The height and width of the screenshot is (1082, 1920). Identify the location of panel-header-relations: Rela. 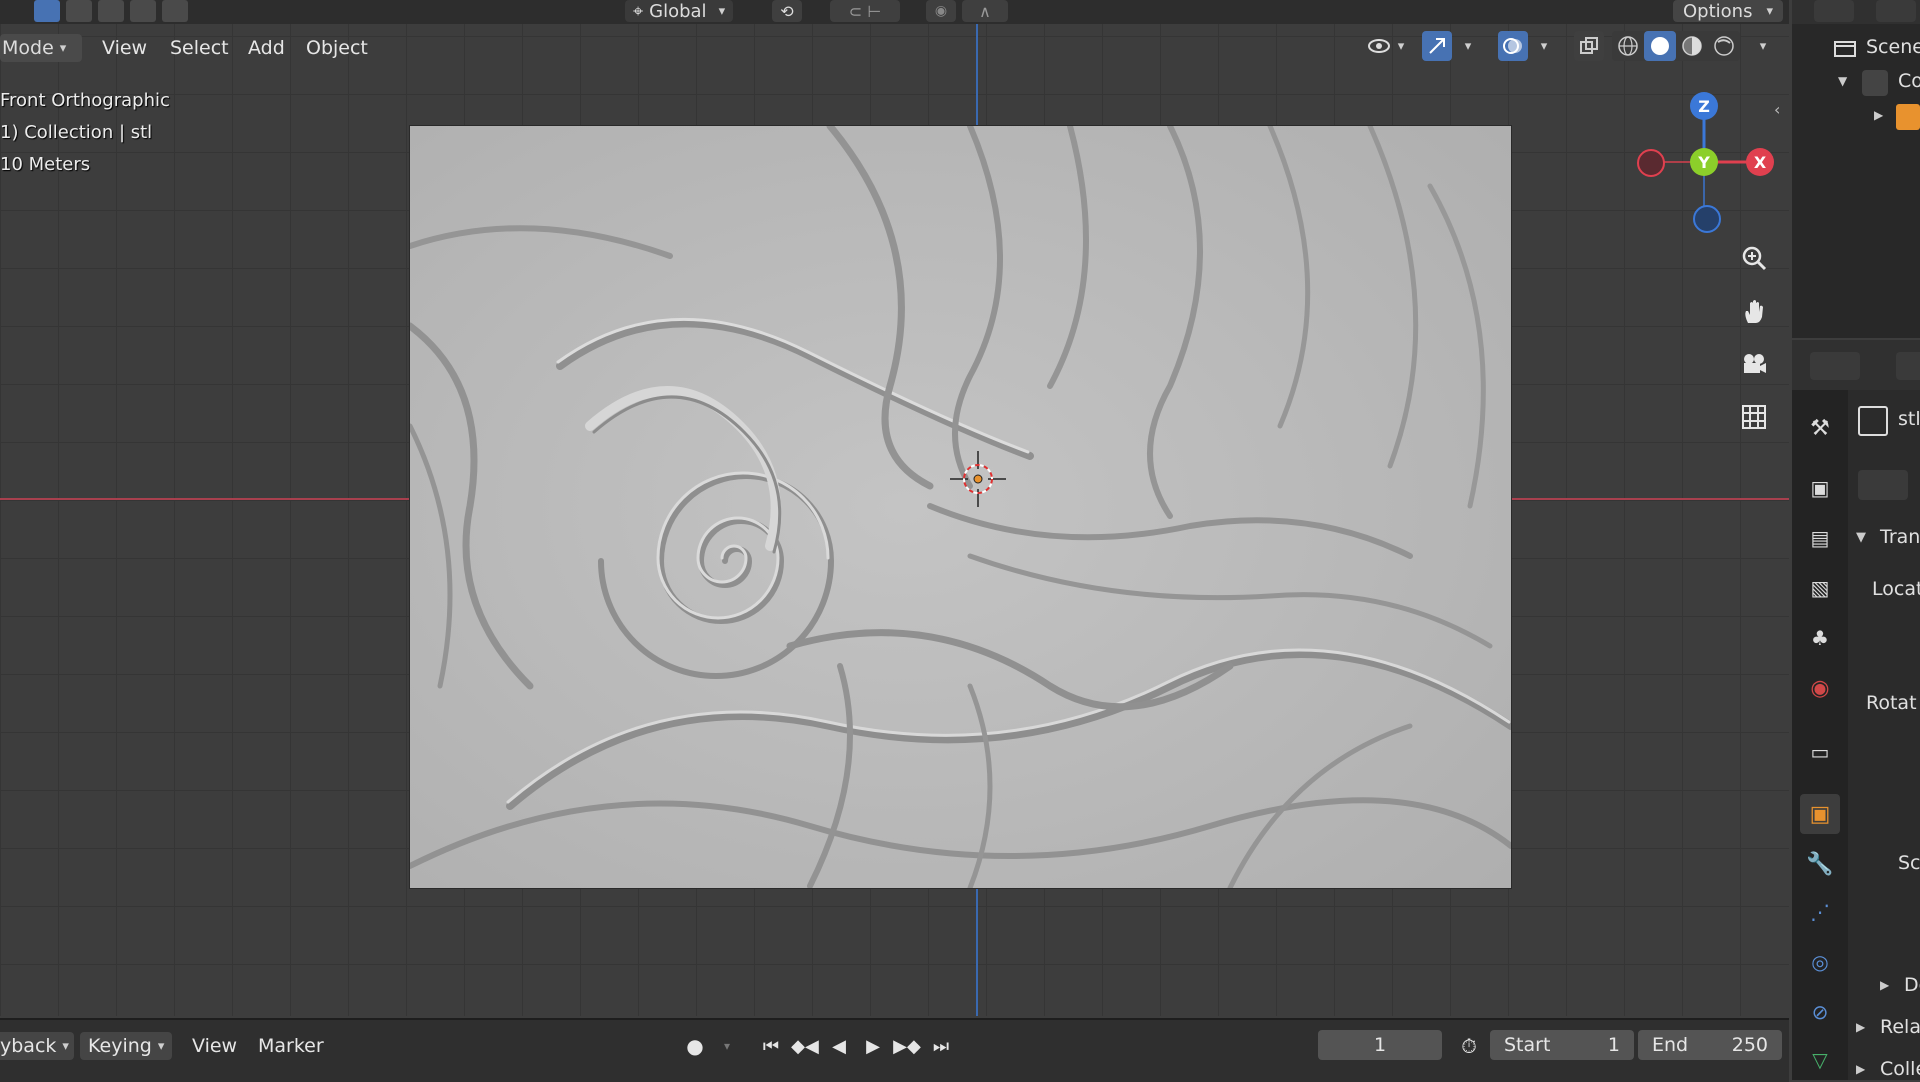
(1900, 1027).